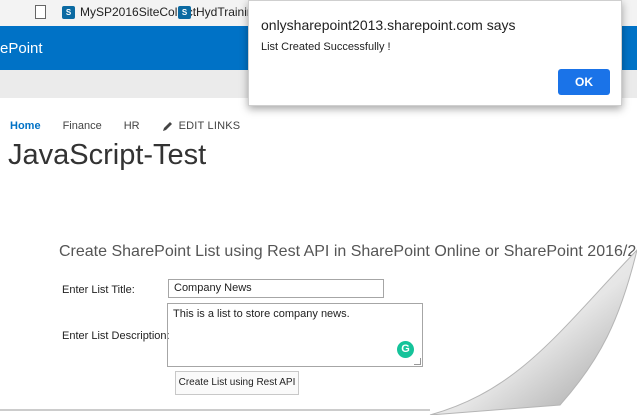 The width and height of the screenshot is (637, 415). I want to click on dialog-message: List Created Successfully !, so click(326, 47).